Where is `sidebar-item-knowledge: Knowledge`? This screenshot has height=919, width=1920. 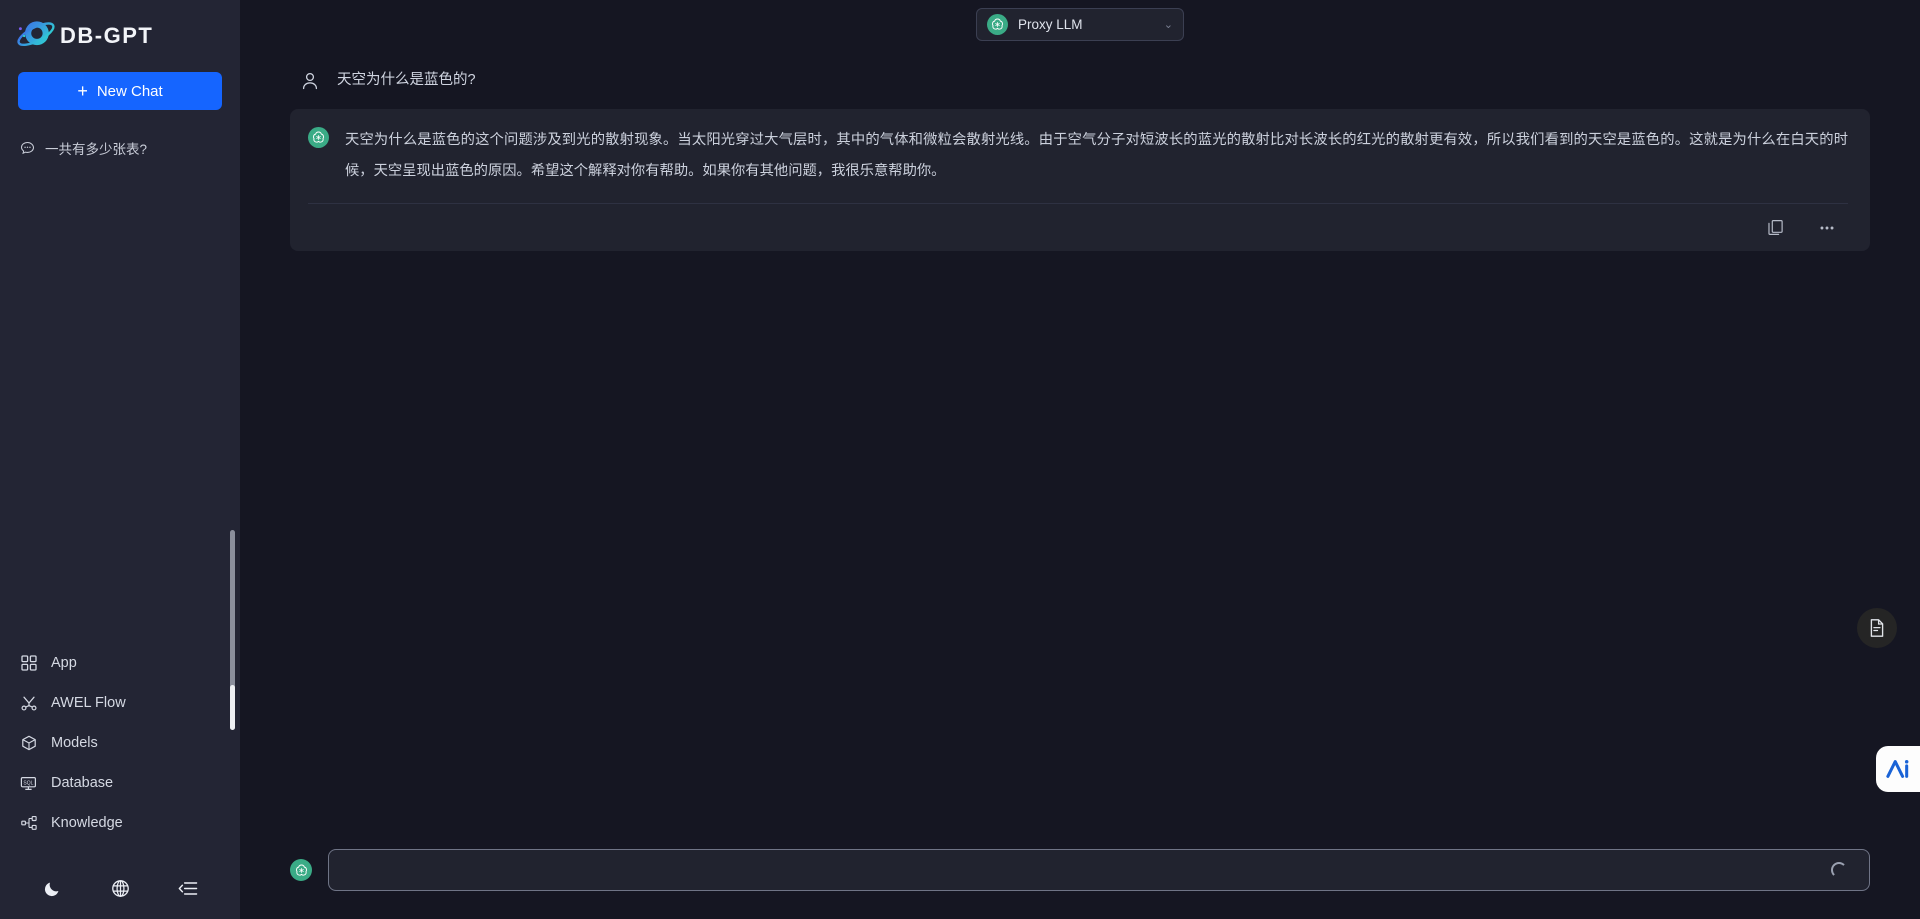
sidebar-item-knowledge: Knowledge is located at coordinates (120, 823).